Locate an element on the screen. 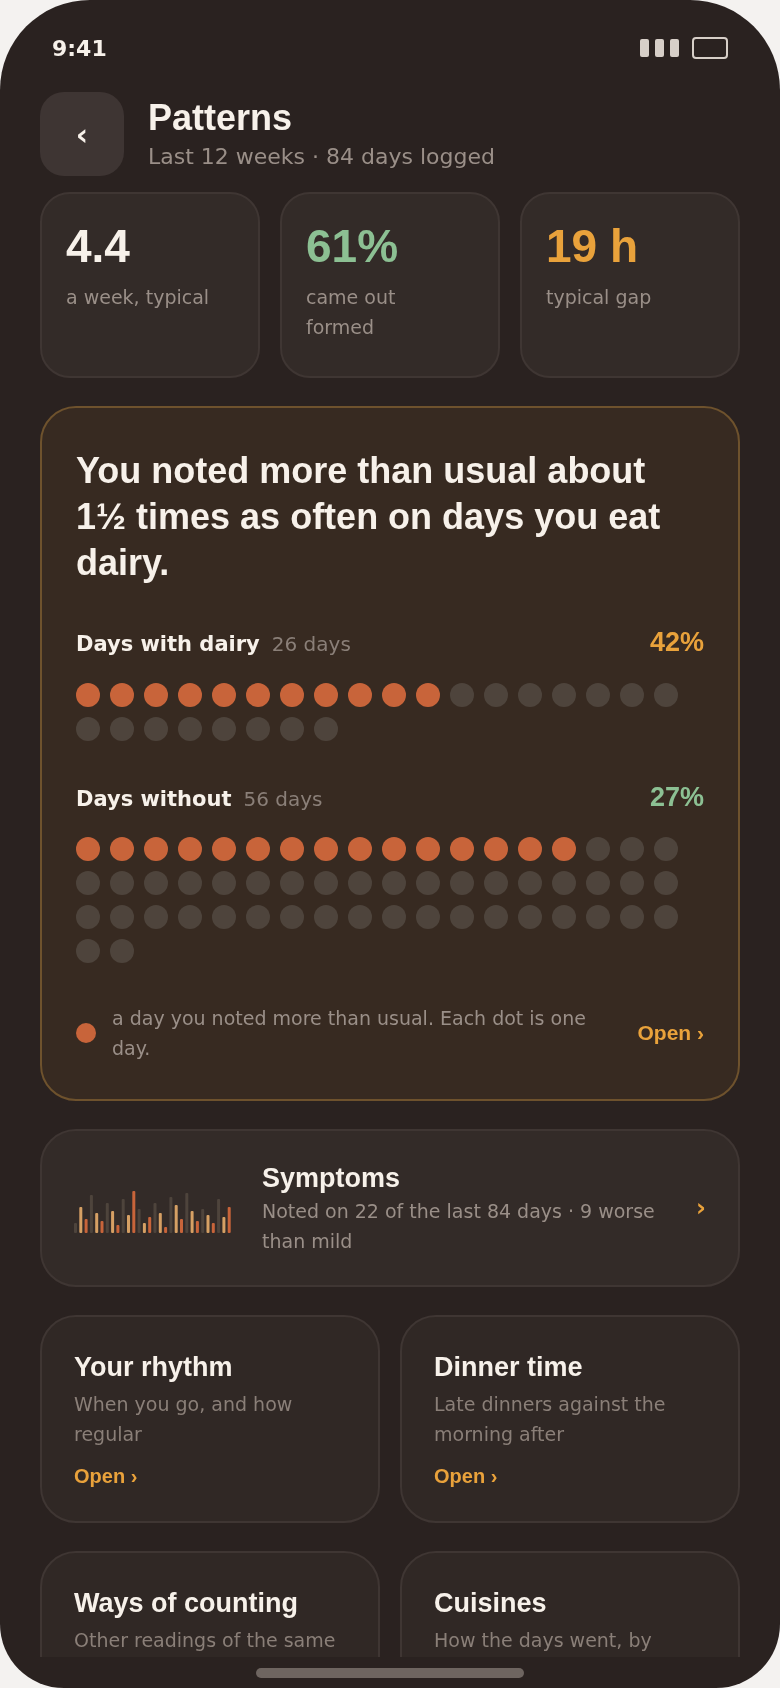 This screenshot has width=780, height=1688. insight-headline: You noted more than usual about 1½ times as often on days you eat dairy. is located at coordinates (369, 517).